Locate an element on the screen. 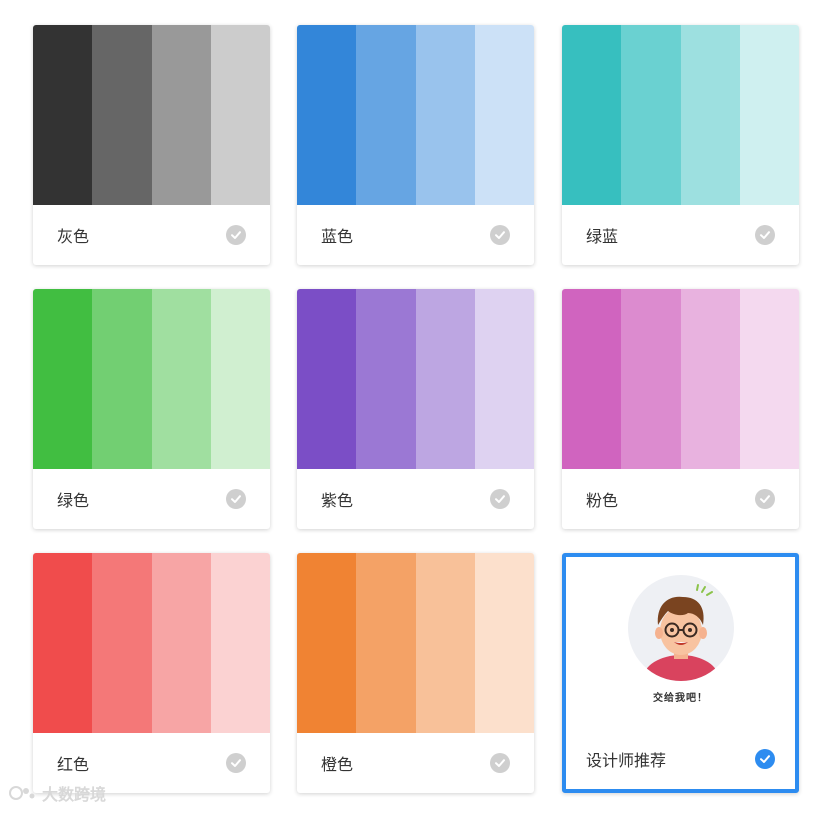 The image size is (835, 813). card-footer: 紫色 is located at coordinates (415, 499).